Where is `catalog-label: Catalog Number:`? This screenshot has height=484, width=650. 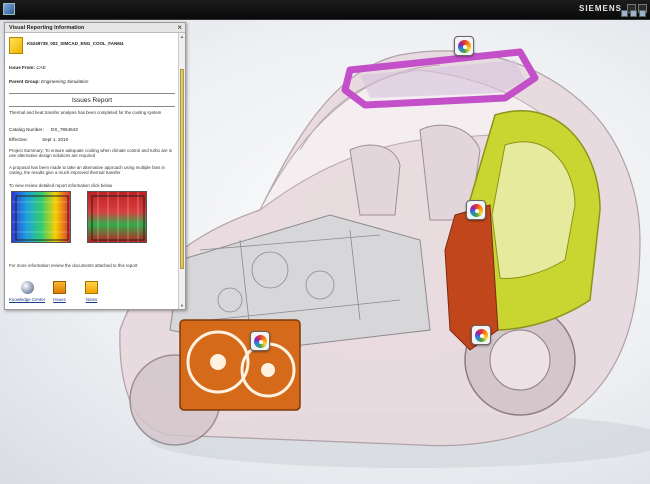 catalog-label: Catalog Number: is located at coordinates (26, 129).